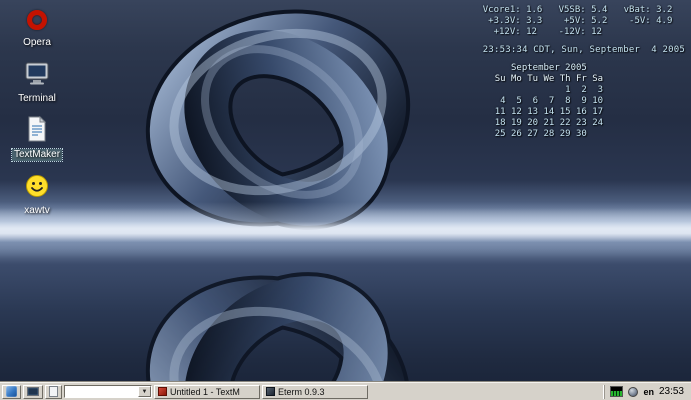 This screenshot has width=691, height=400. I want to click on task-button-eterm: Eterm 0.9.3, so click(315, 391).